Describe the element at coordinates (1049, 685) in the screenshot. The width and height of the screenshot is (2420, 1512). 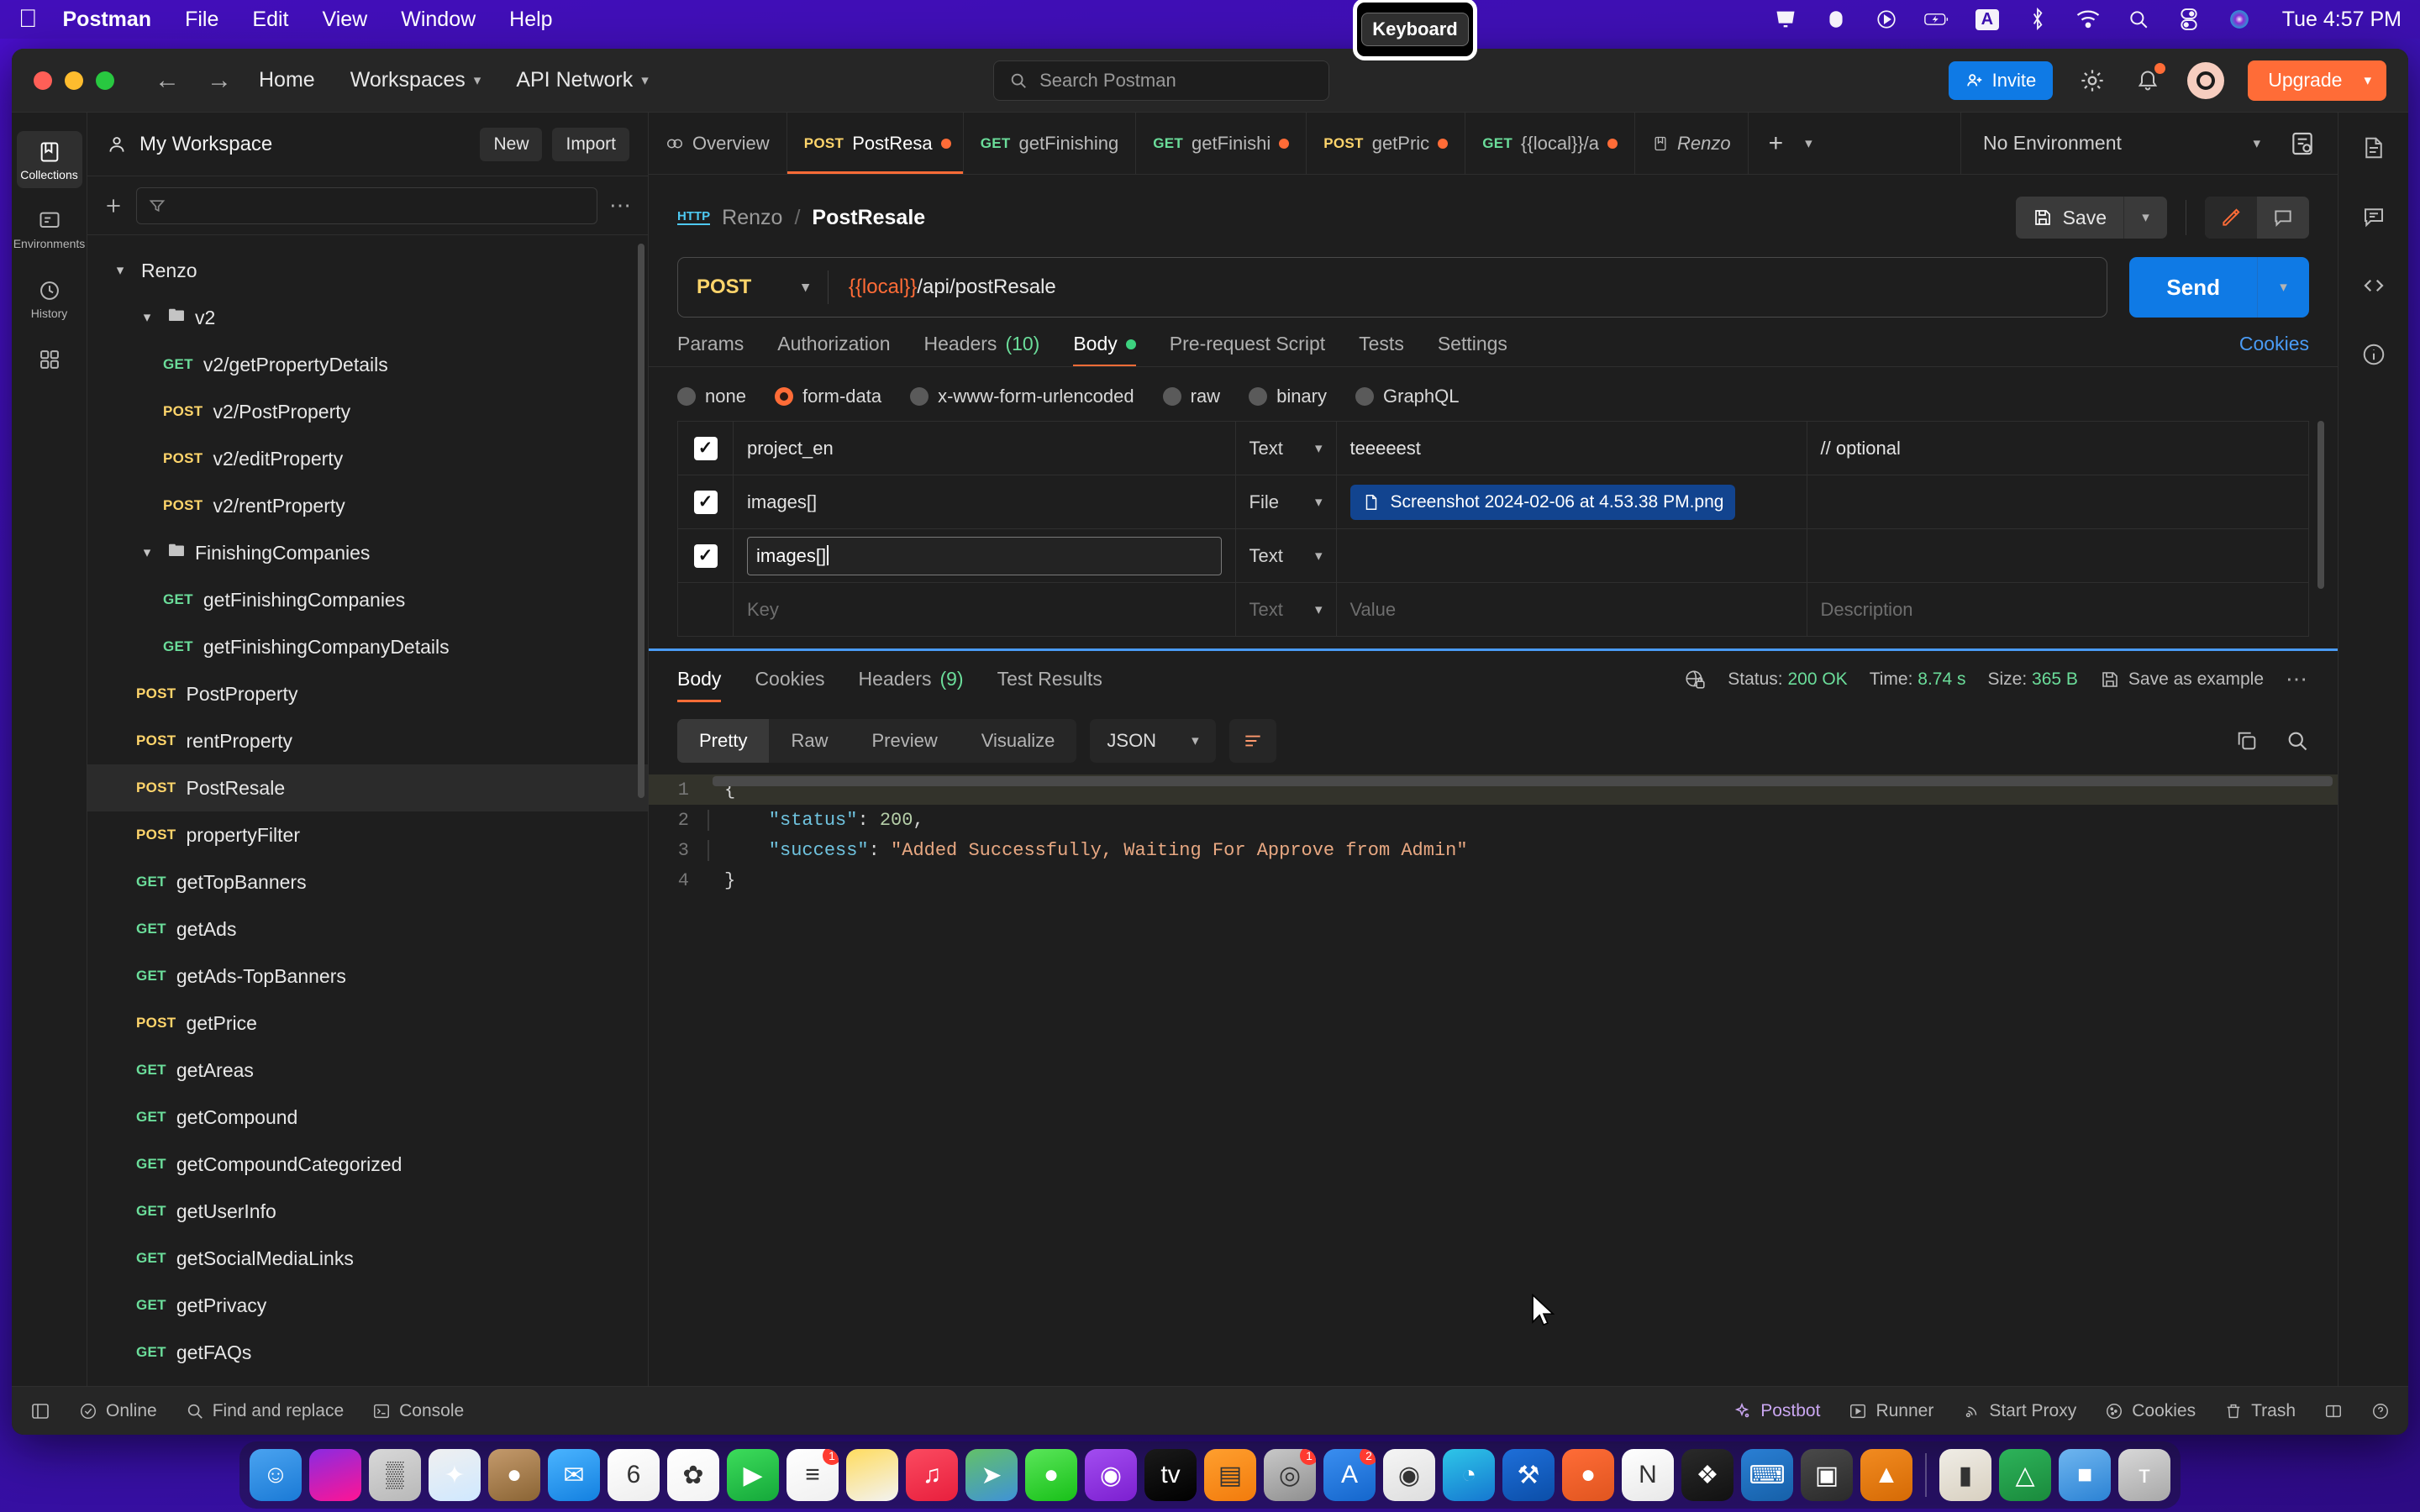
I see `response-subtab-test-results: Test Results` at that location.